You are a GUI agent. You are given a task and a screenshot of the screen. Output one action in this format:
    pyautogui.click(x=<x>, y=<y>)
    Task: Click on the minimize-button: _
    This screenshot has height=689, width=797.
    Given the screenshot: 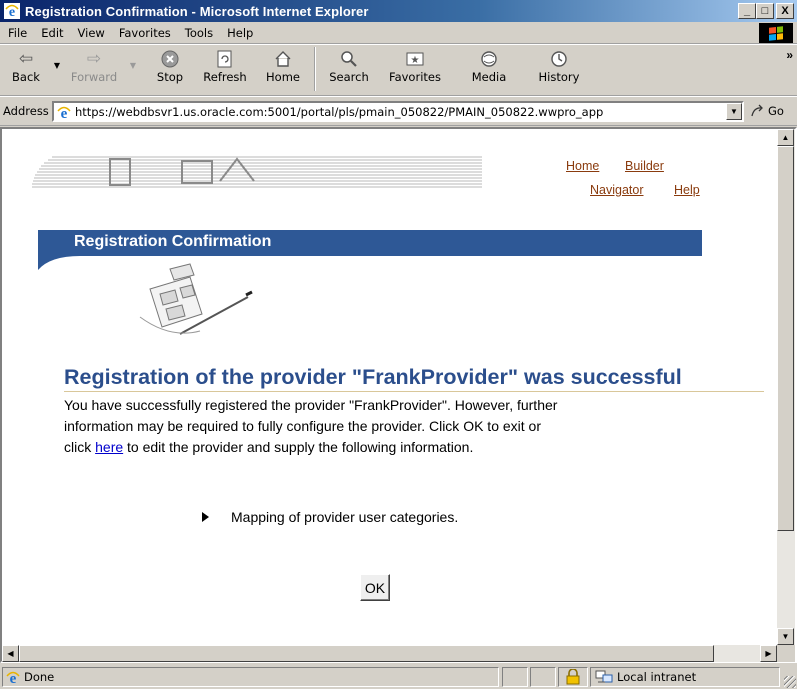 What is the action you would take?
    pyautogui.click(x=747, y=11)
    